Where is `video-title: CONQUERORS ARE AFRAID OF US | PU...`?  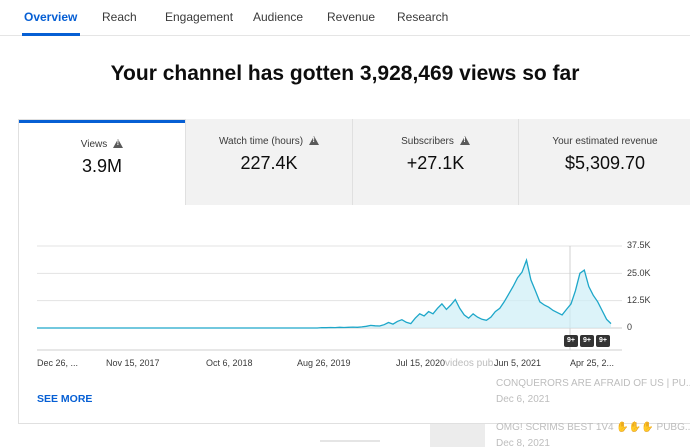 video-title: CONQUERORS ARE AFRAID OF US | PU... is located at coordinates (593, 383).